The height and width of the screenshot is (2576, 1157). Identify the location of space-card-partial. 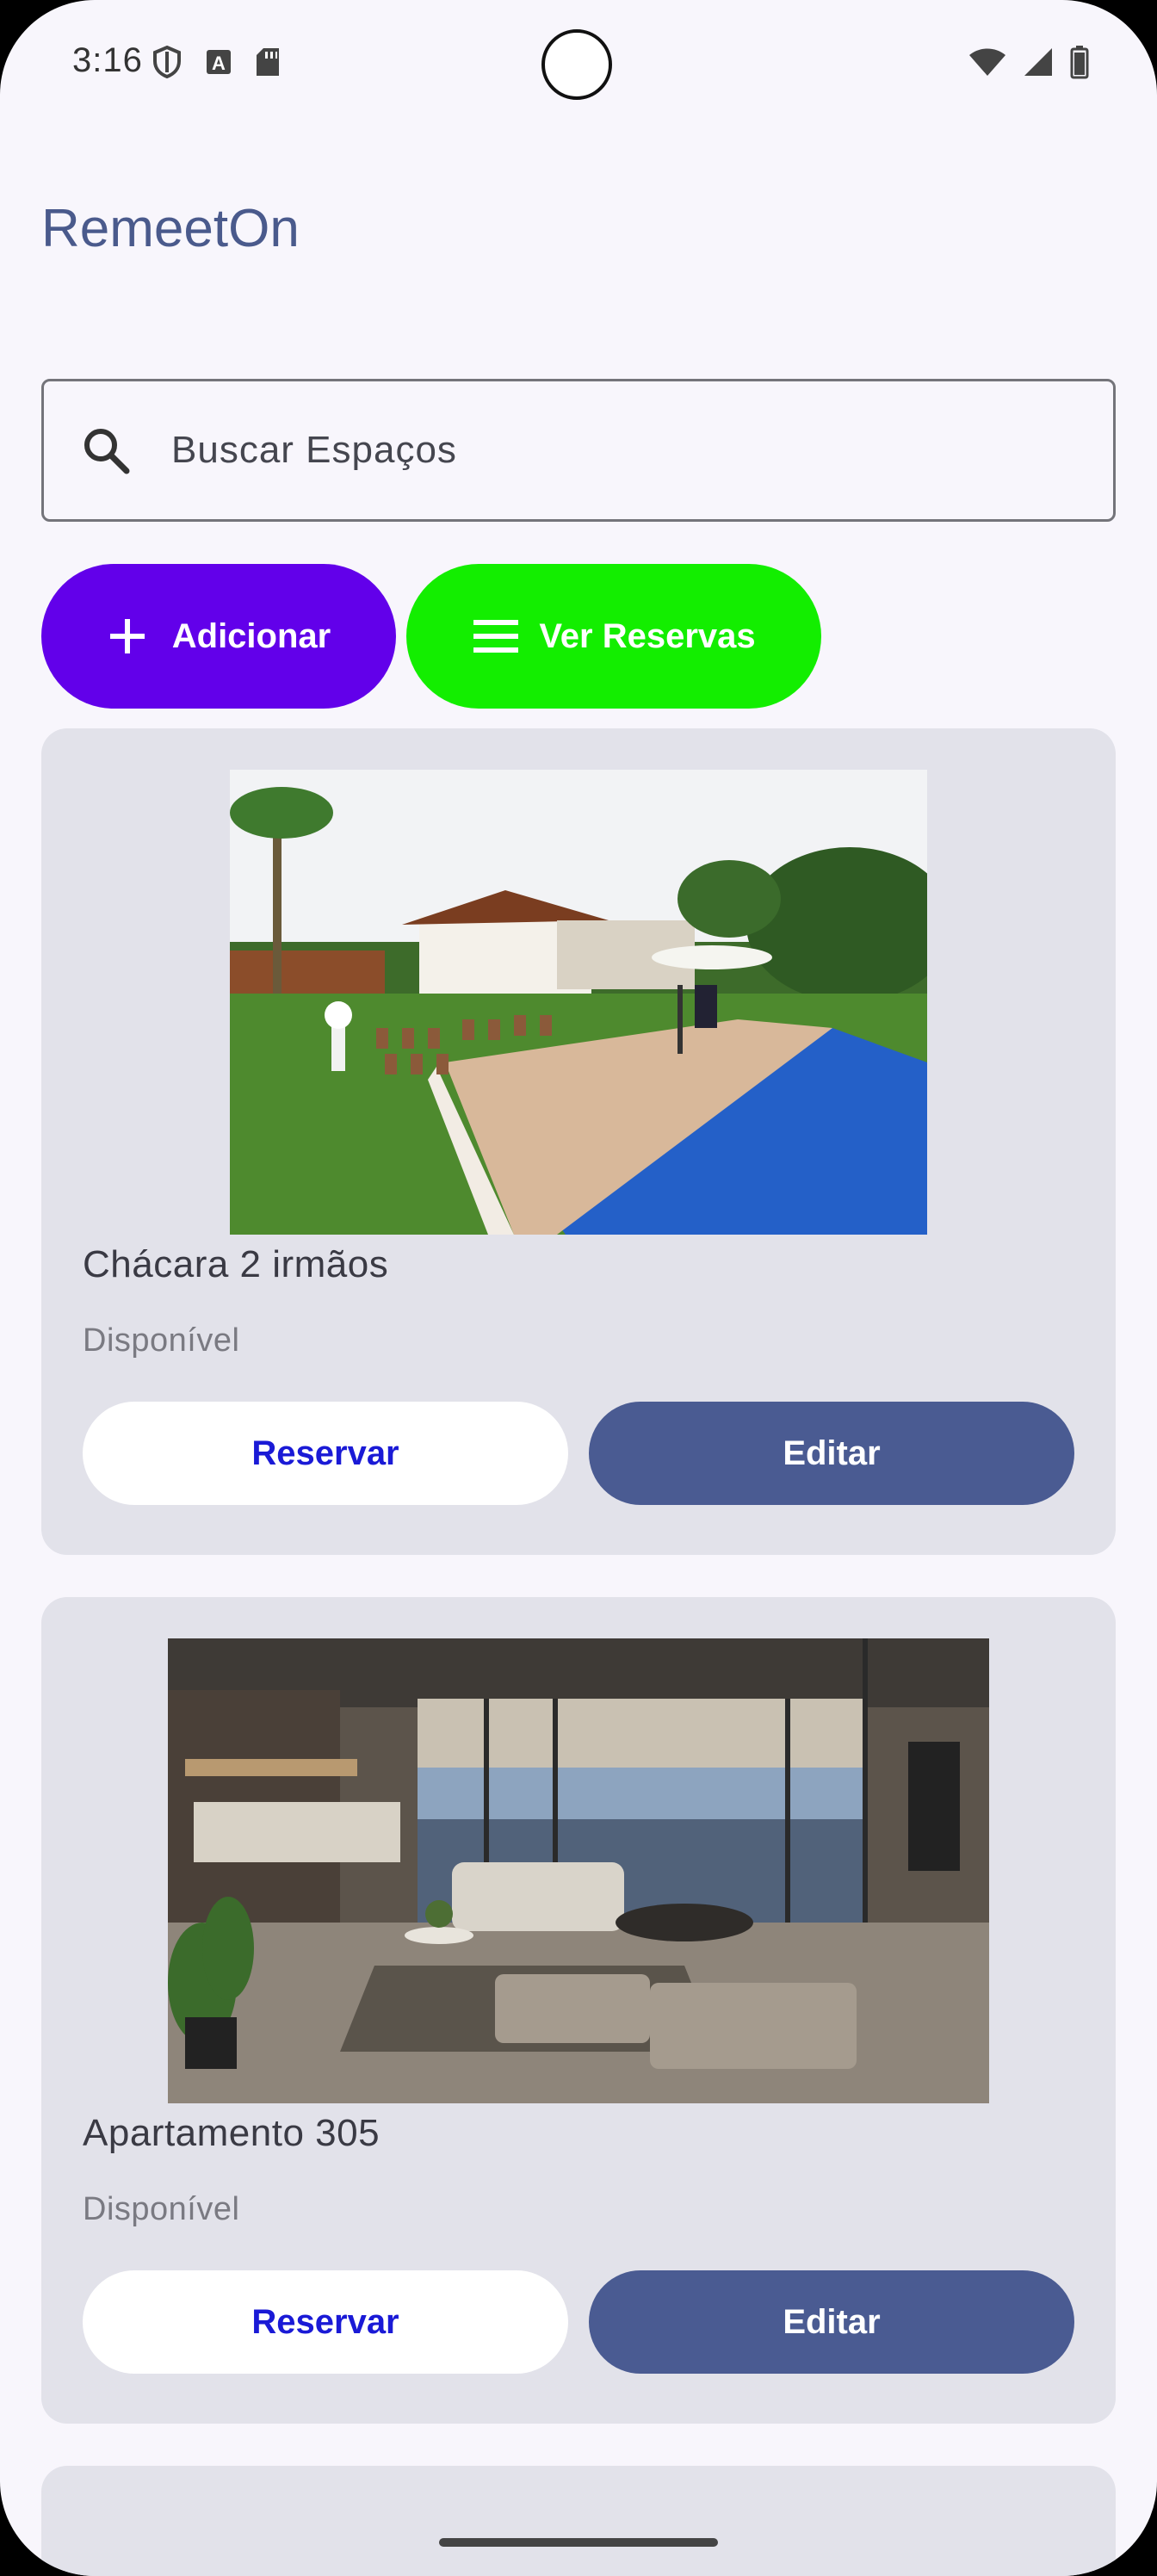
(579, 2521).